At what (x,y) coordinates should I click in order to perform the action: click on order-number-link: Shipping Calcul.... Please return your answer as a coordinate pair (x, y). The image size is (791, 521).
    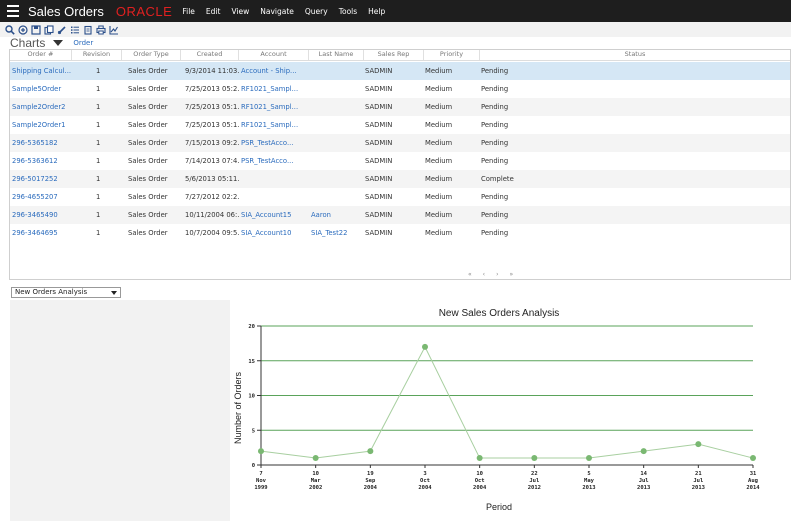
    Looking at the image, I should click on (41, 71).